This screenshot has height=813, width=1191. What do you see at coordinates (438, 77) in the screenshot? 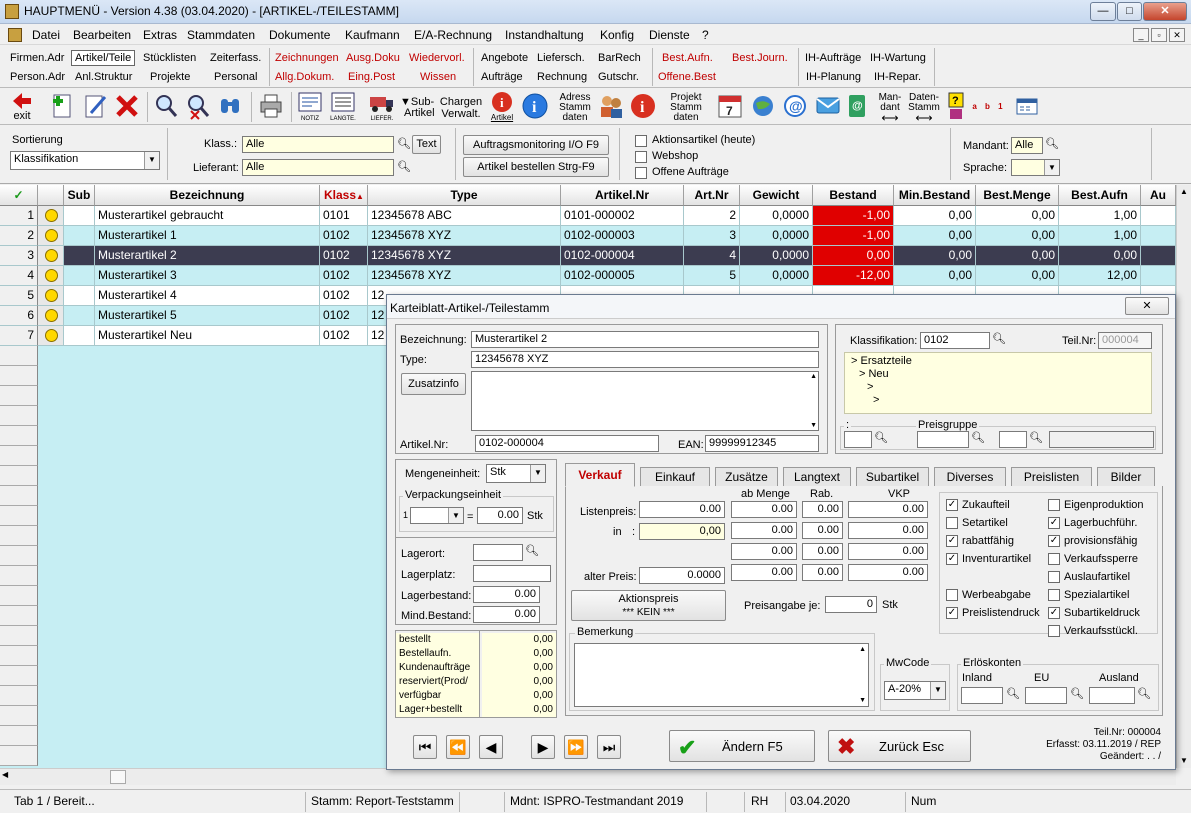
I see `nav-wissen: Wissen` at bounding box center [438, 77].